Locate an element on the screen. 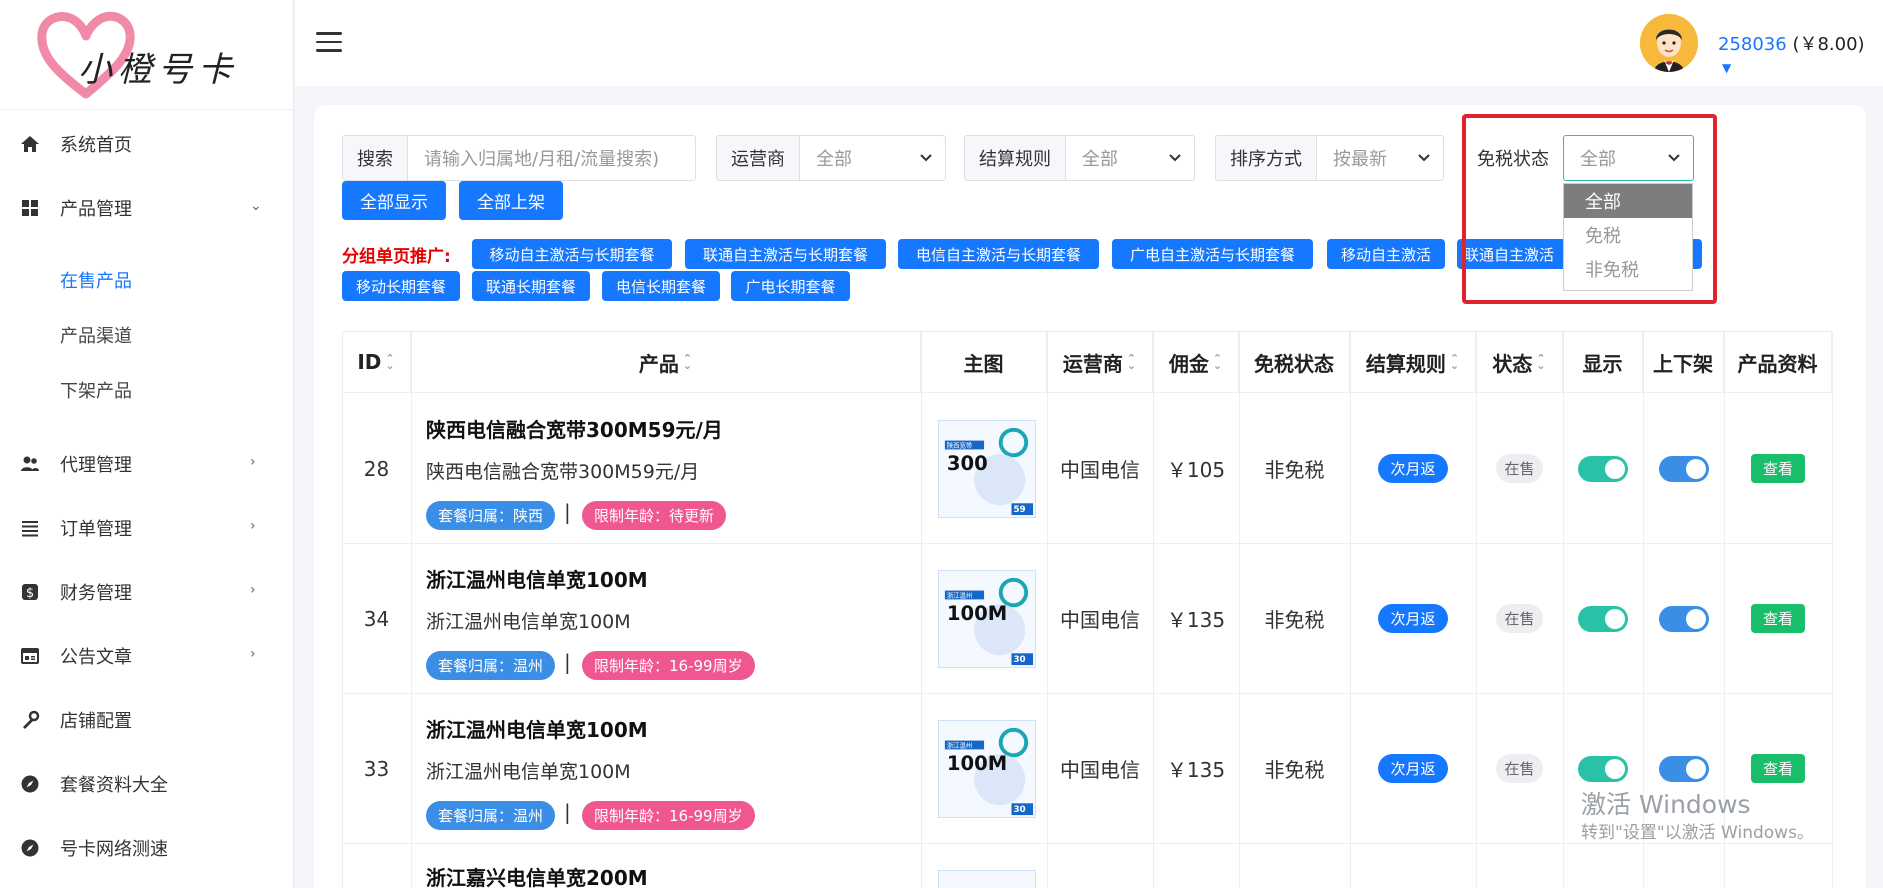 The height and width of the screenshot is (888, 1883). svg-text: 100M is located at coordinates (977, 763).